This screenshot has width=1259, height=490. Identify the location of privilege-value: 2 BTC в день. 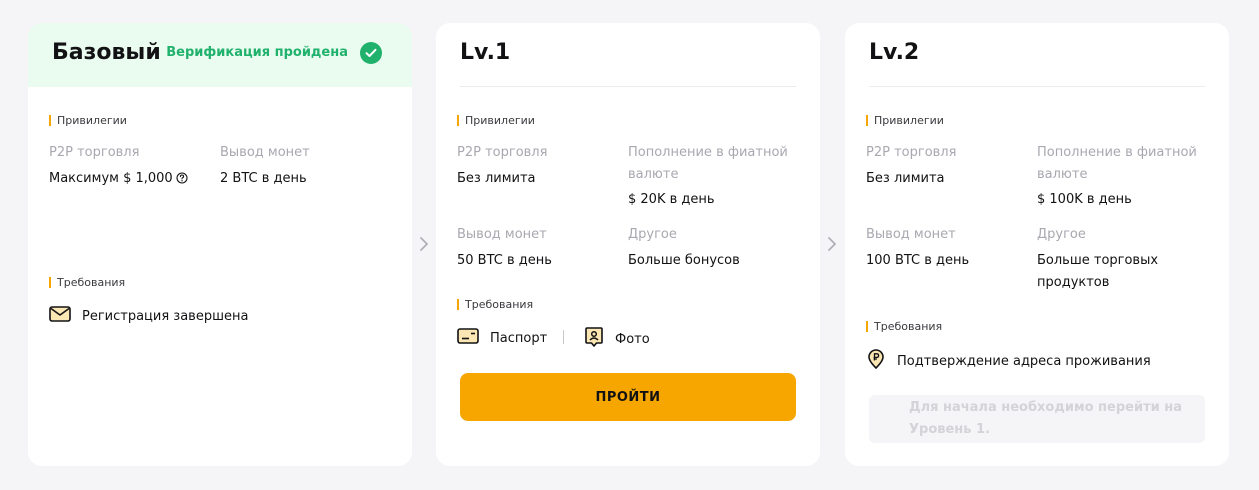
(263, 178).